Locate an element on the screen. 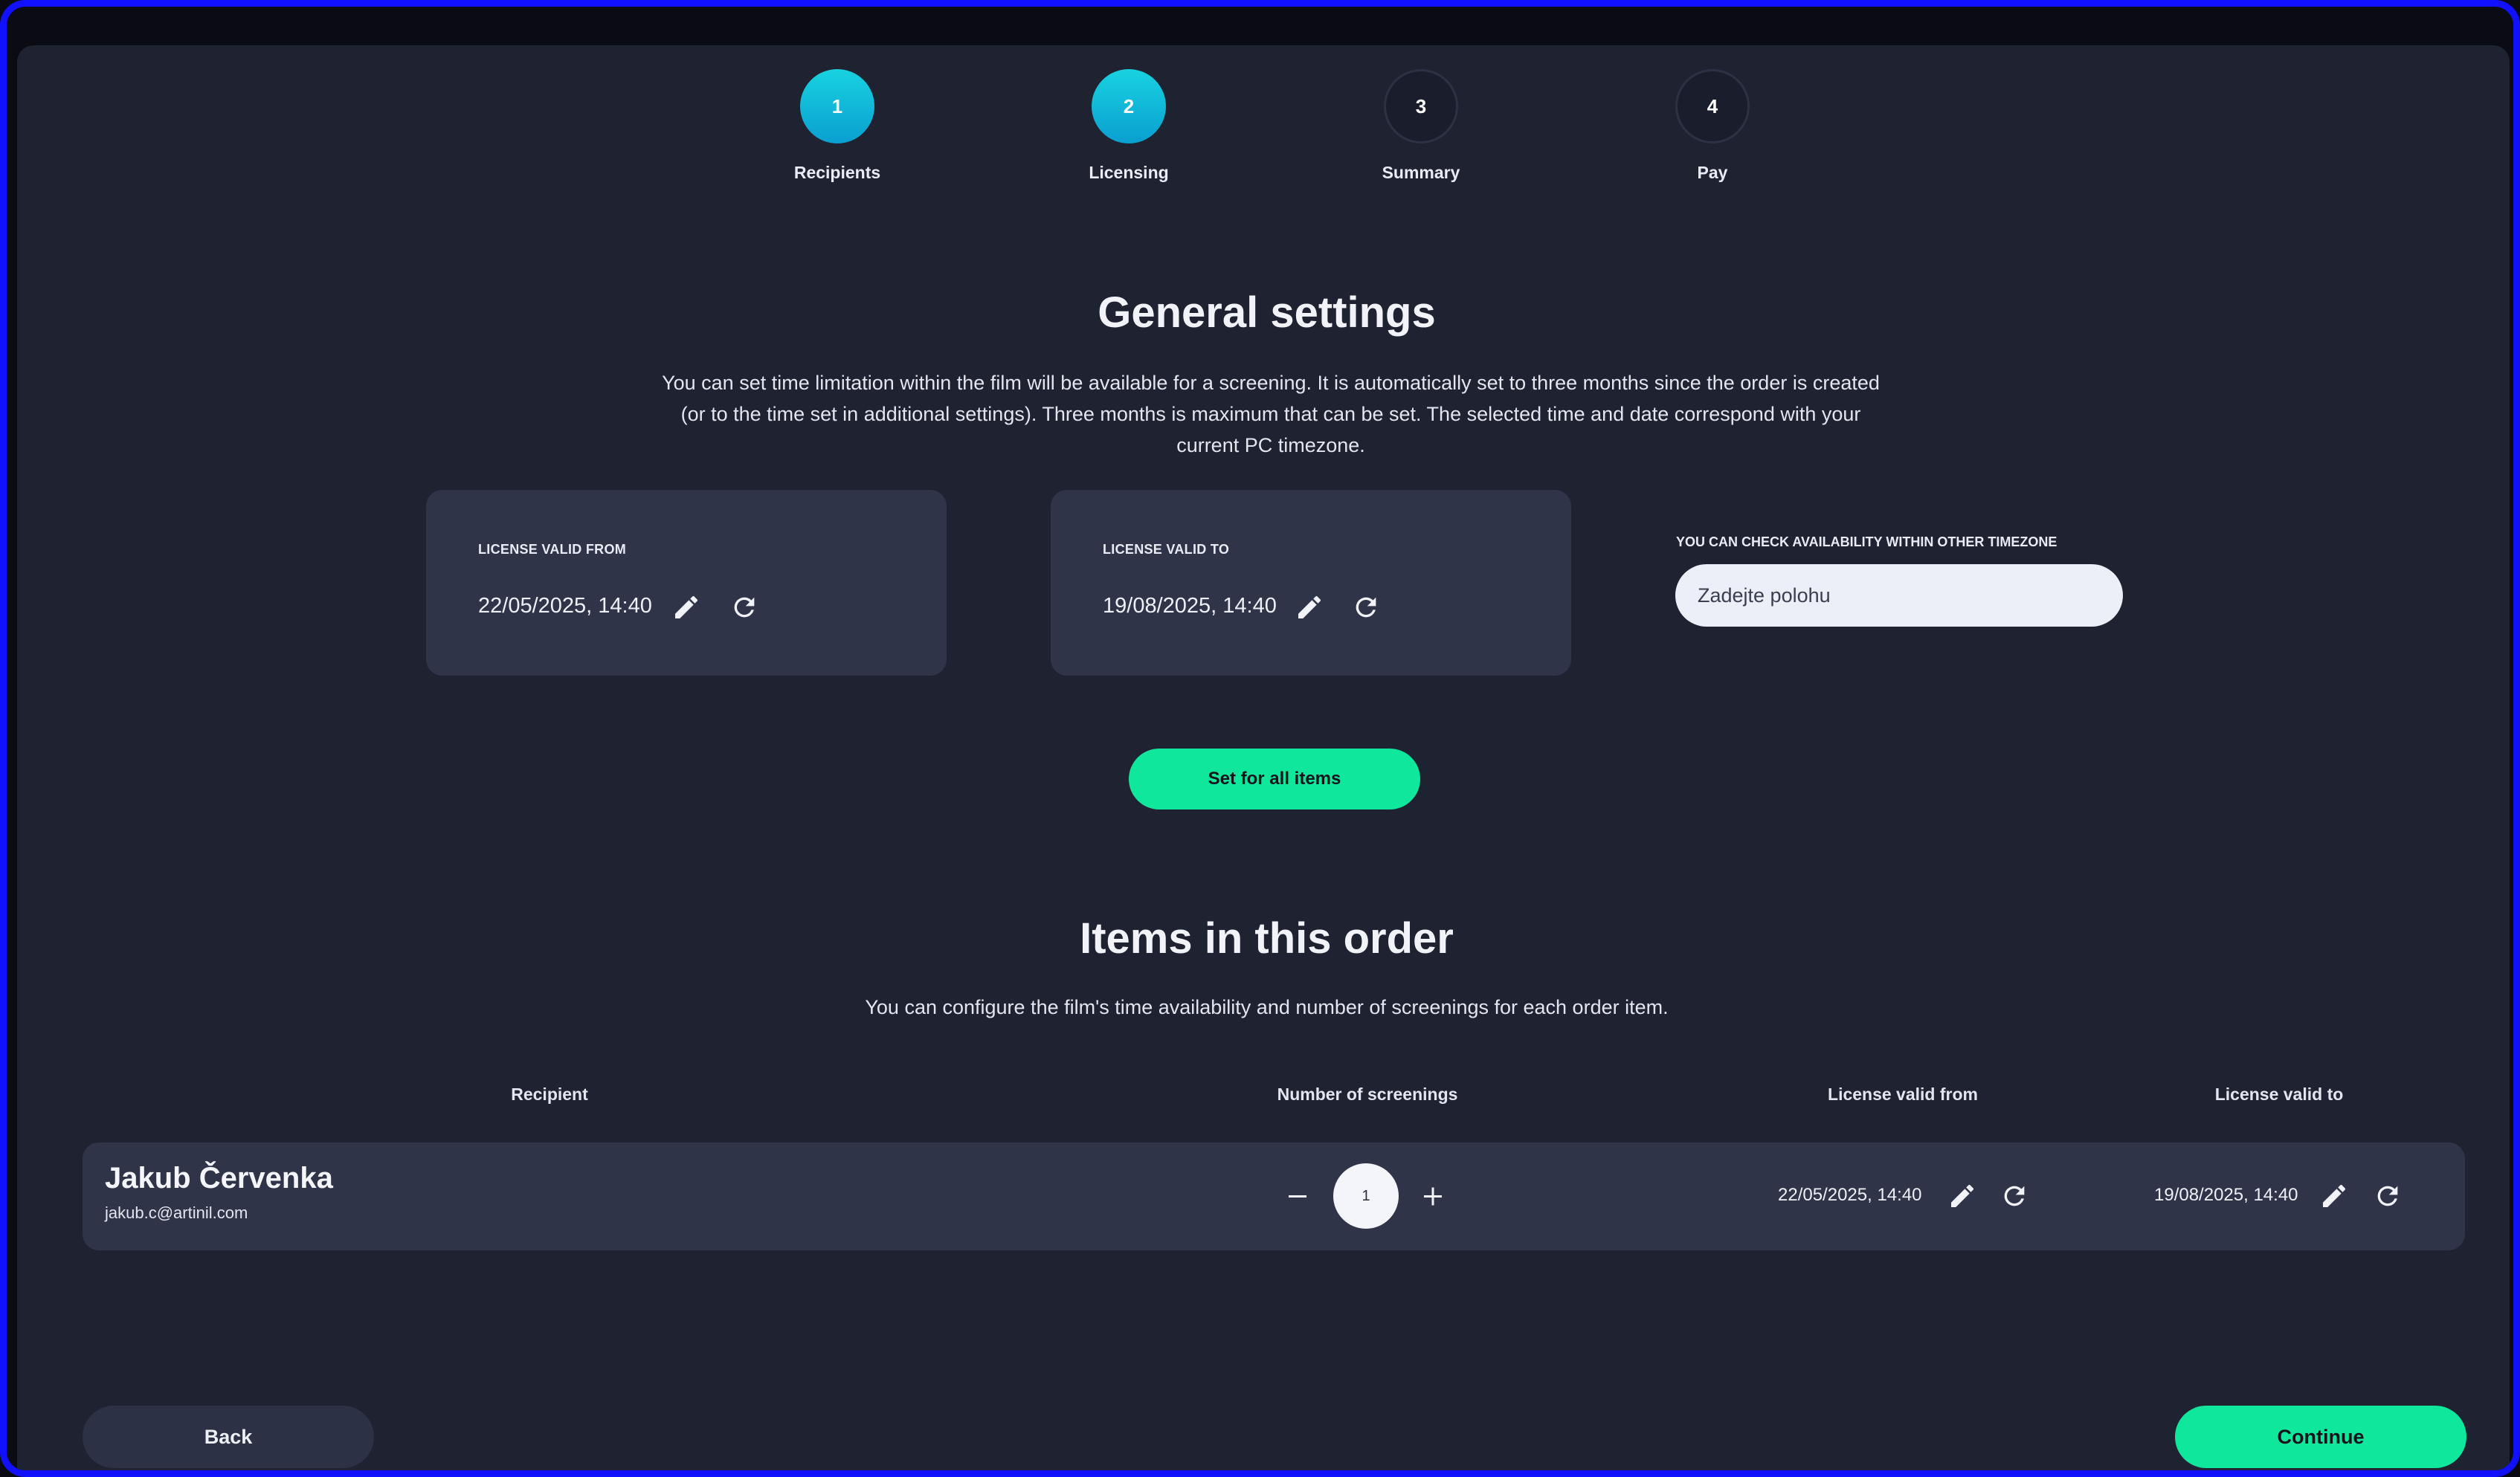 Image resolution: width=2520 pixels, height=1477 pixels. step-recipients: 1 Recipients is located at coordinates (838, 126).